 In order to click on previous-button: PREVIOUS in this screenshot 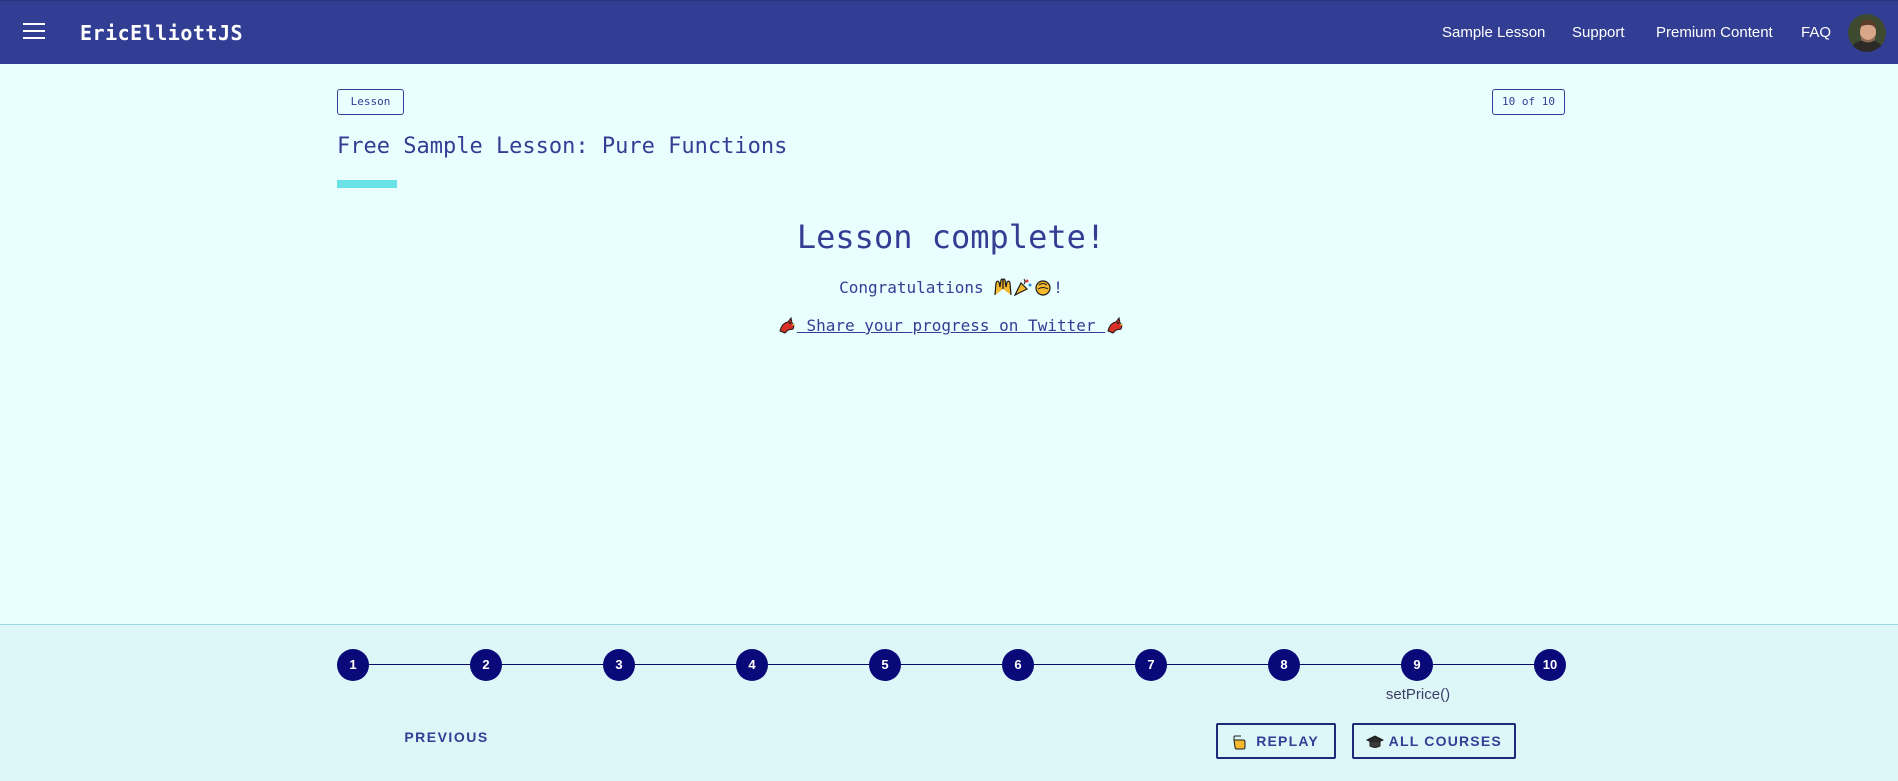, I will do `click(446, 737)`.